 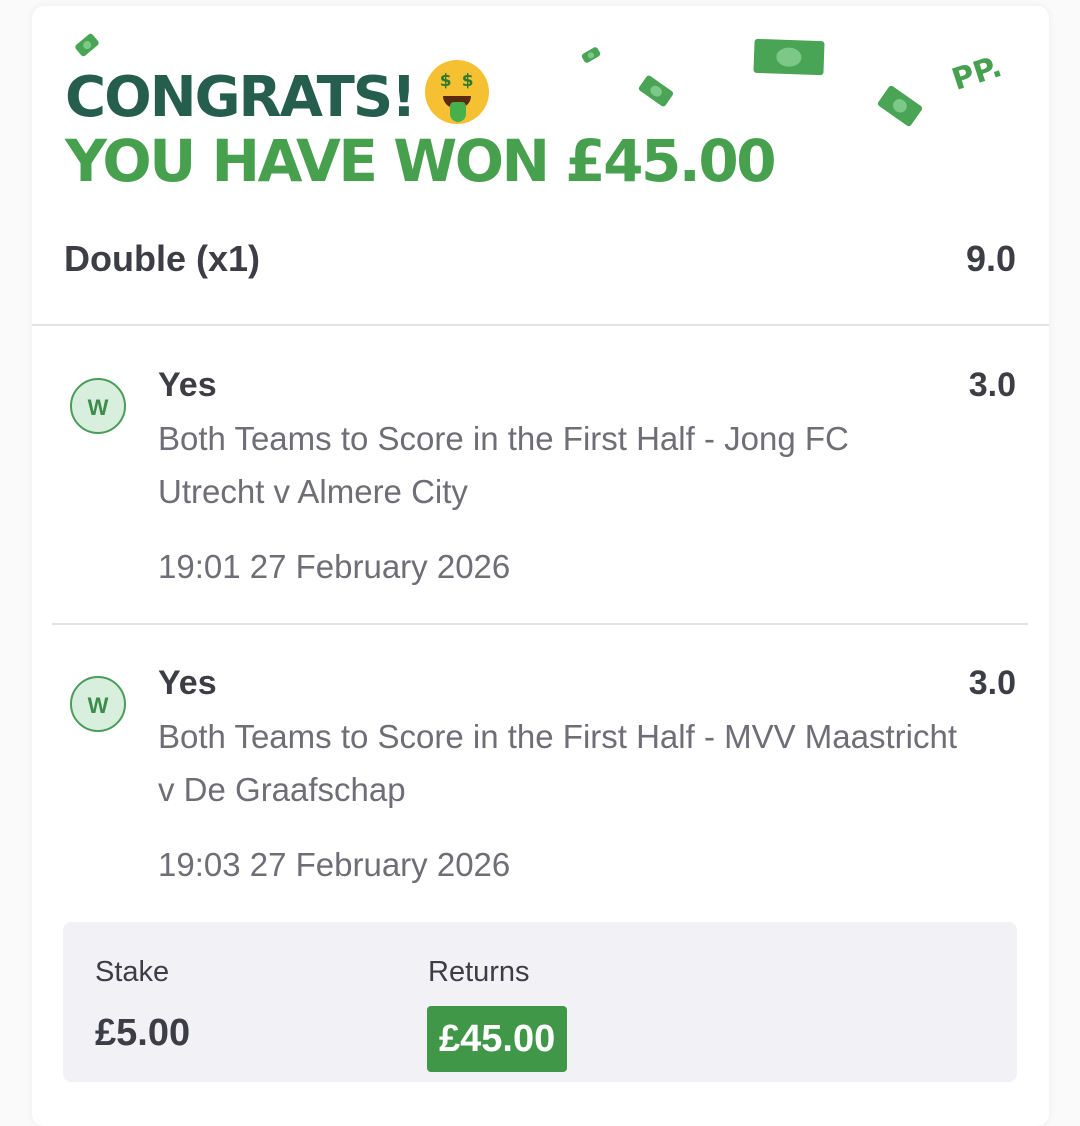 What do you see at coordinates (977, 73) in the screenshot?
I see `confetti-text: PP.` at bounding box center [977, 73].